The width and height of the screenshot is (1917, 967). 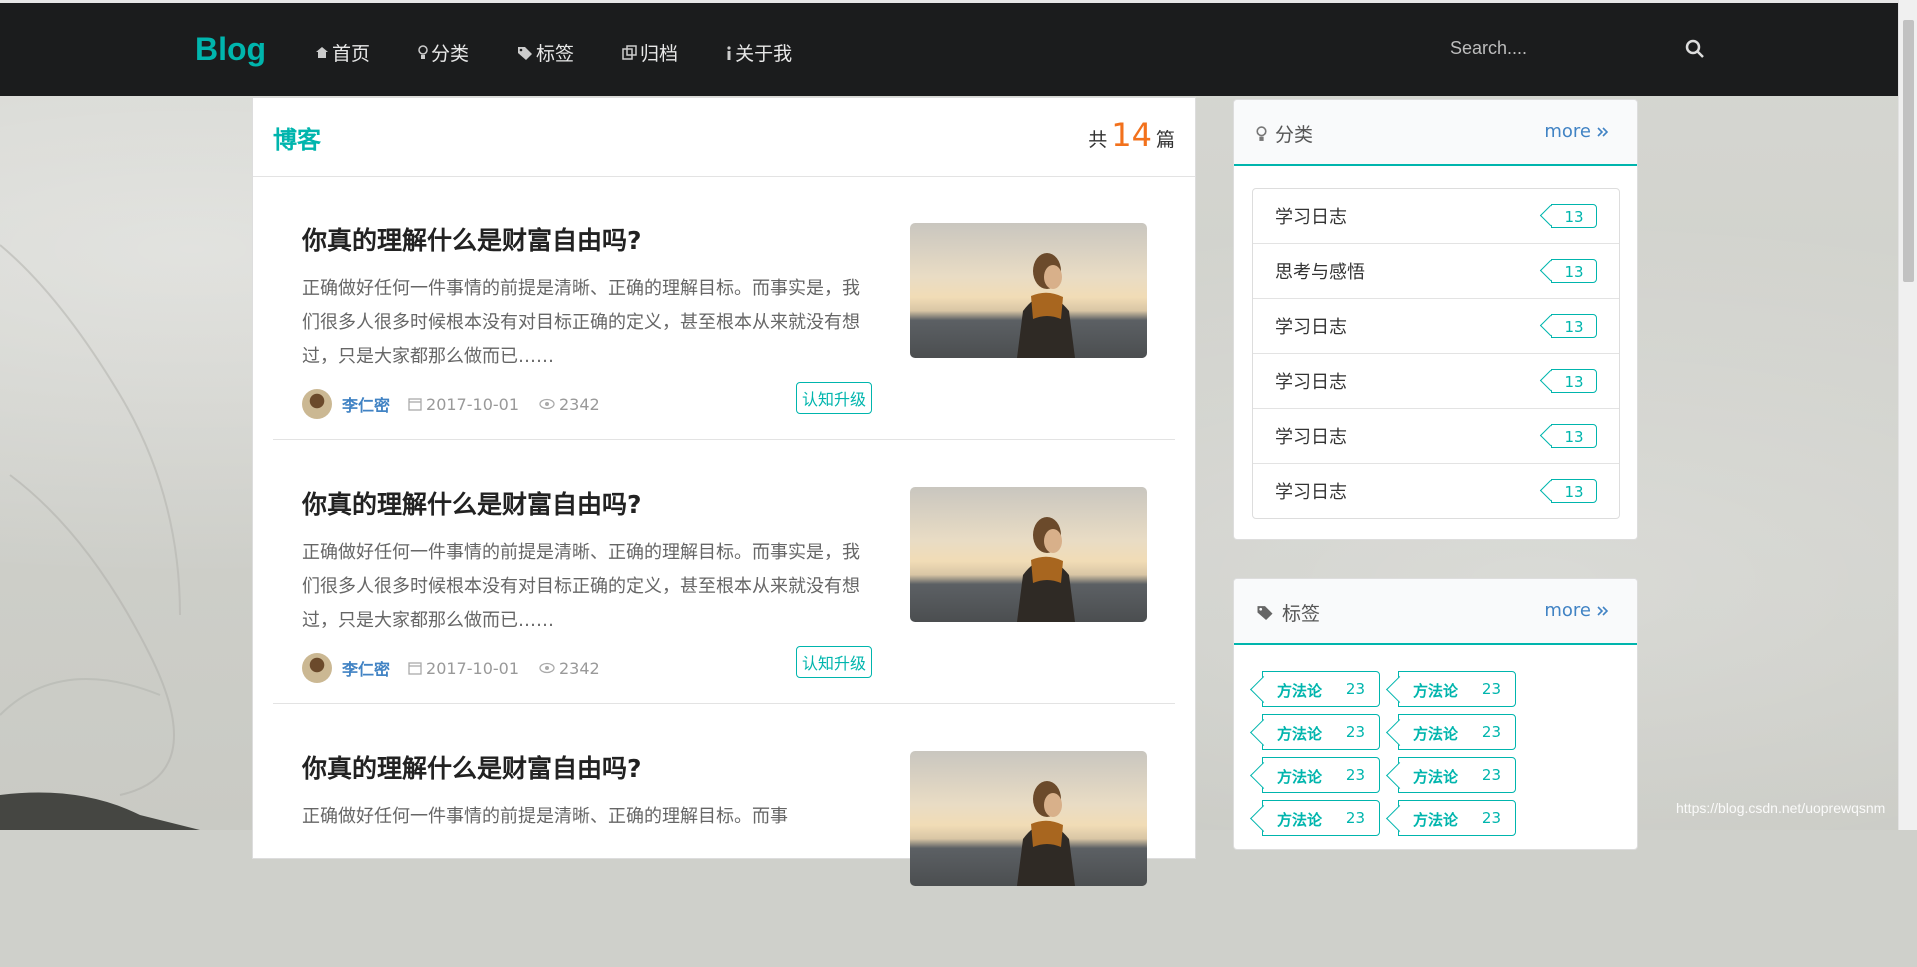 What do you see at coordinates (1550, 48) in the screenshot?
I see `search-input` at bounding box center [1550, 48].